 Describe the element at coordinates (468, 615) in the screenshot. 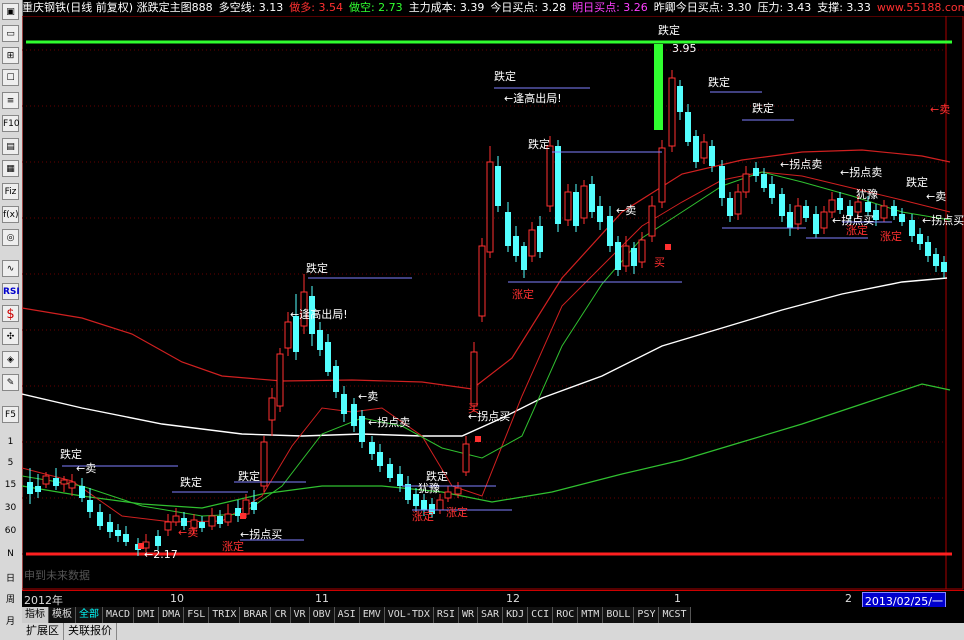

I see `indicator-tab: WR` at that location.